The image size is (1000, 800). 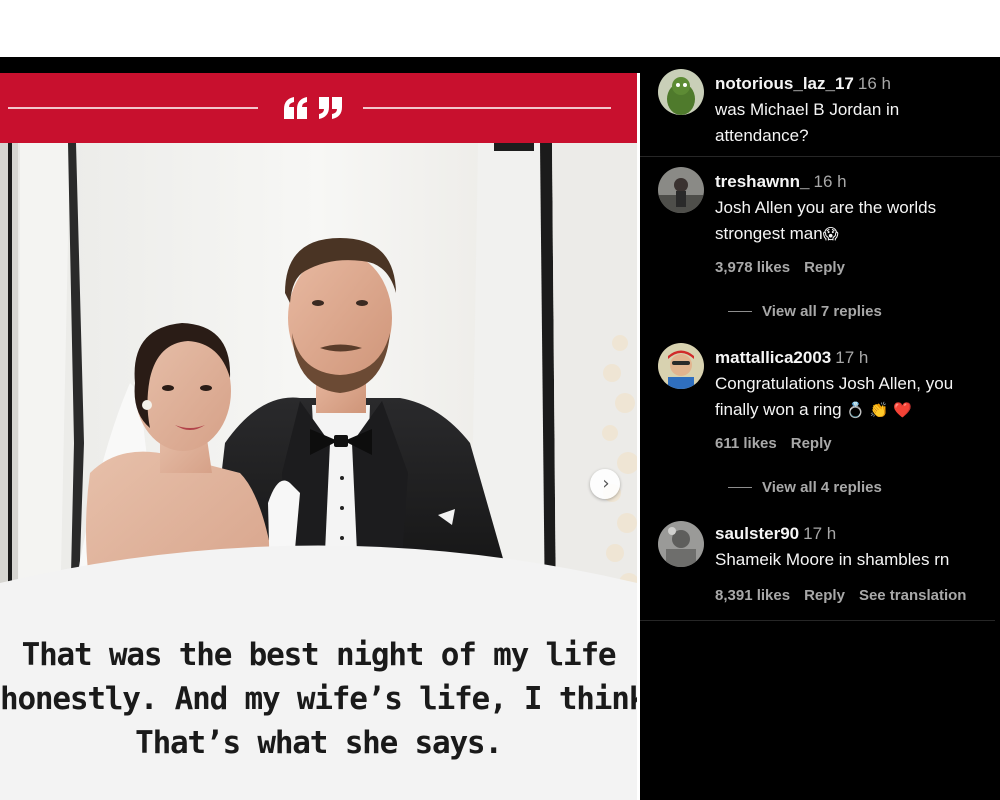 I want to click on view-replies-label: View all 4 replies, so click(x=822, y=487).